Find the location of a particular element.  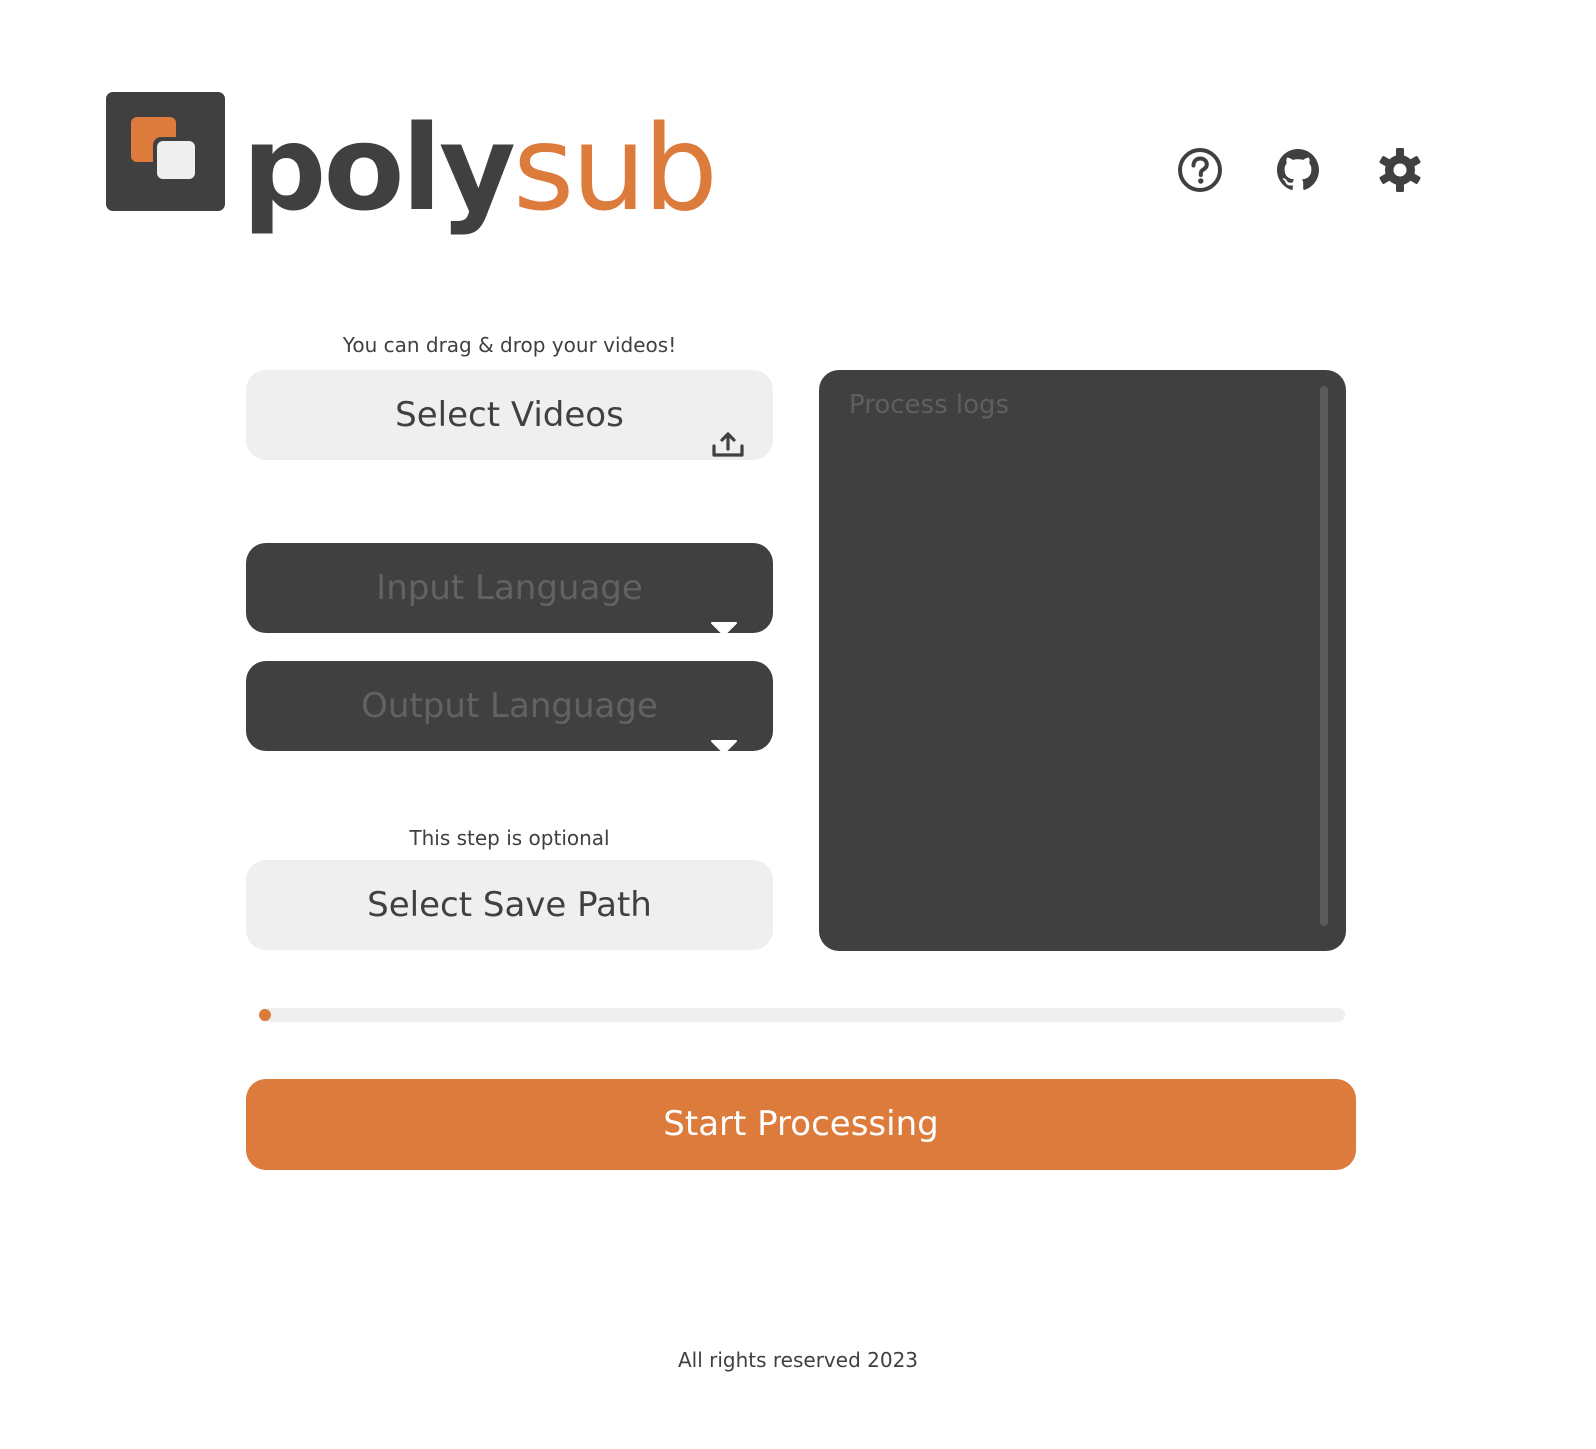

app-logo-mark is located at coordinates (165, 151).